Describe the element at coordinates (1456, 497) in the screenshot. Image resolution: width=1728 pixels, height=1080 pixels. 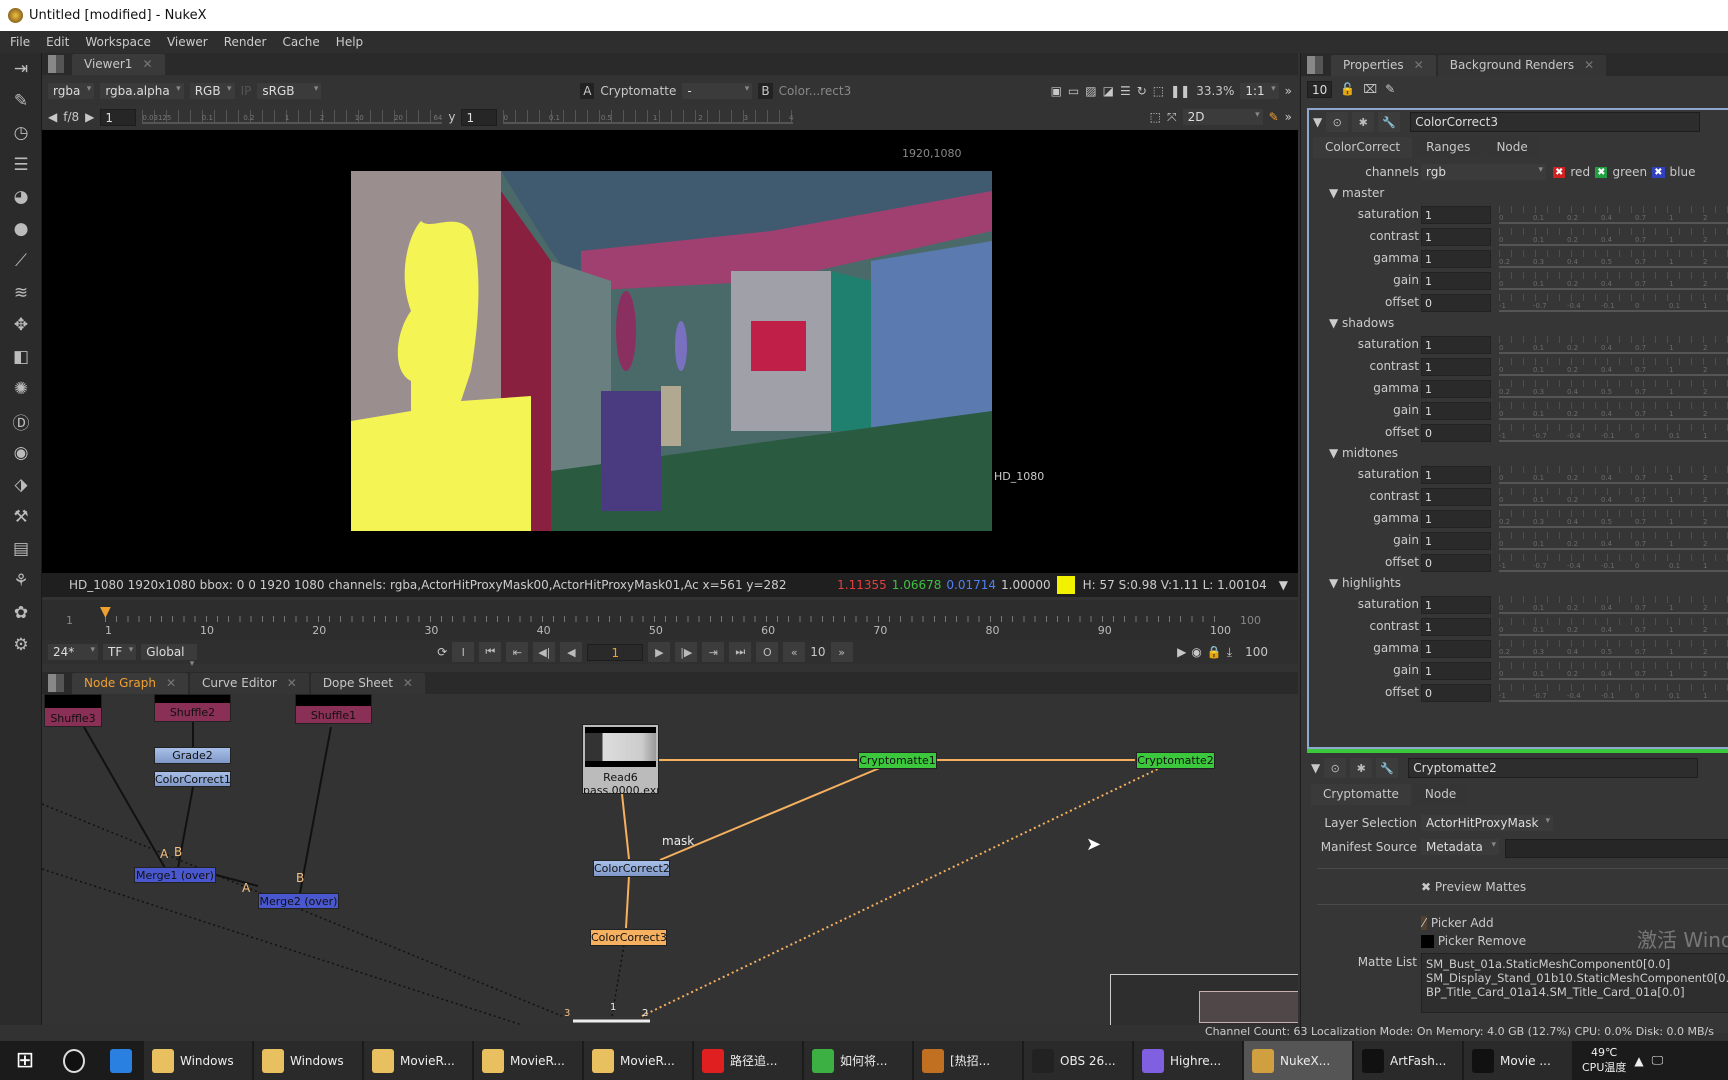
I see `midtones-contrast-field: 1` at that location.